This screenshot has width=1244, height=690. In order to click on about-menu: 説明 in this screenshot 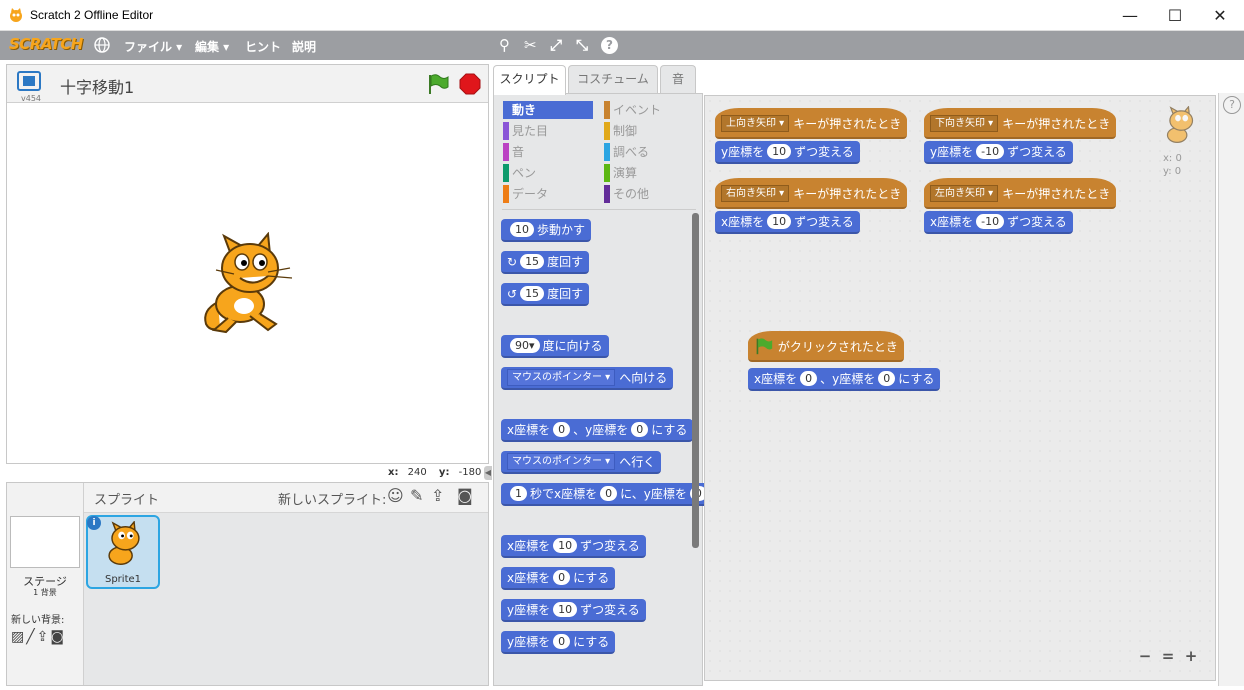, I will do `click(304, 46)`.